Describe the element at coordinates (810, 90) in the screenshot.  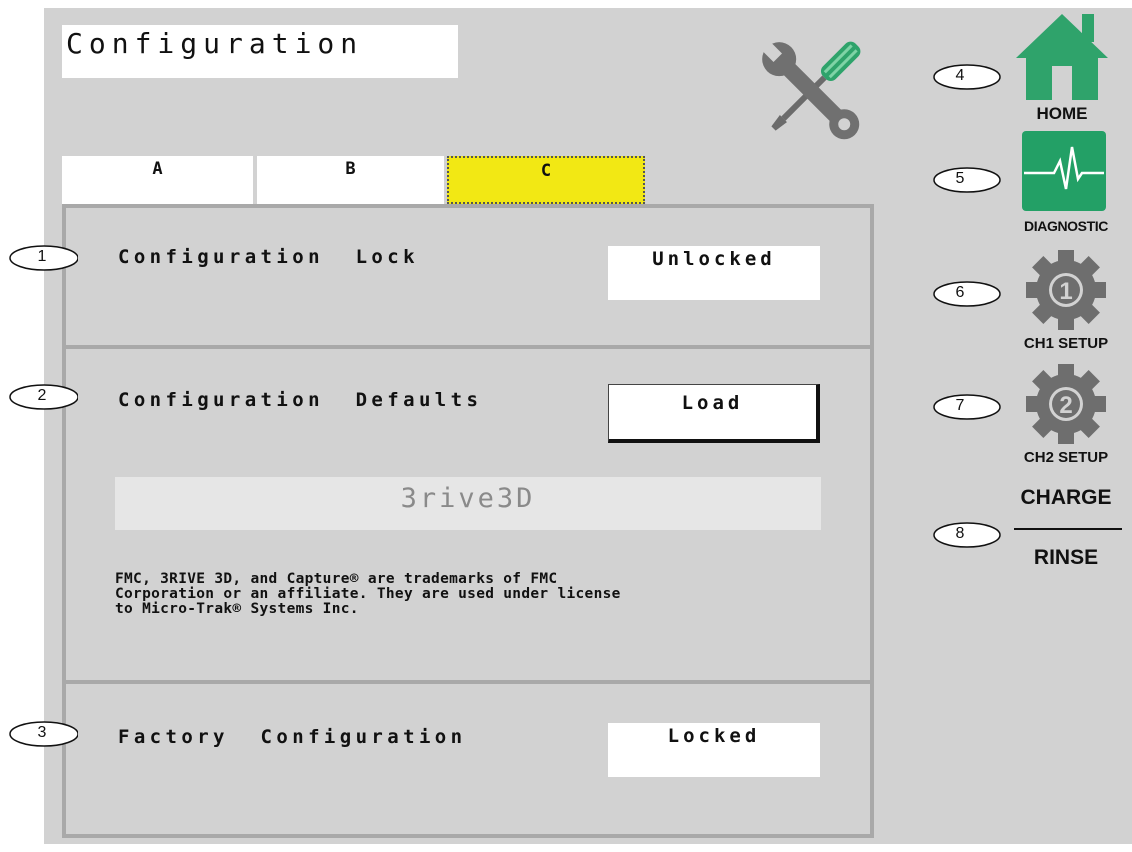
I see `wrench-screwdriver-icon` at that location.